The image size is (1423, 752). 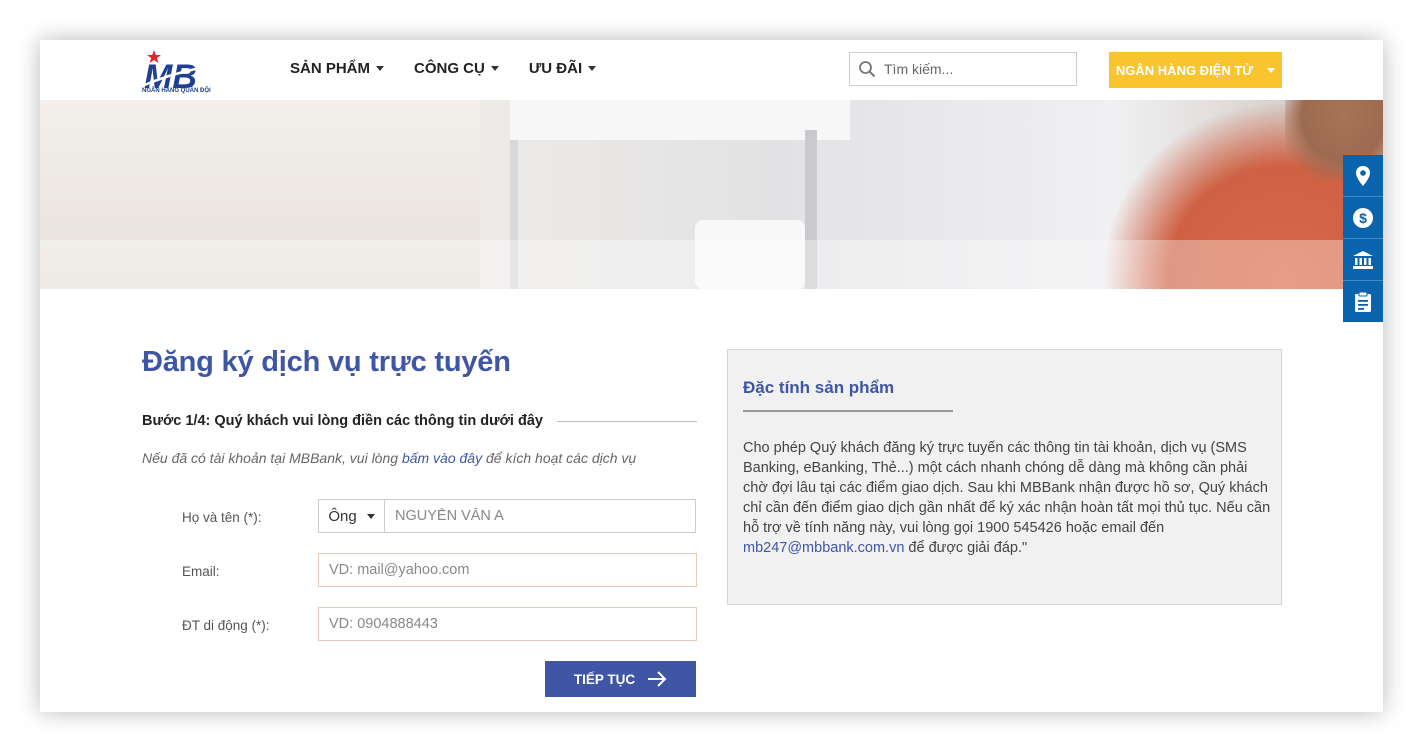 I want to click on clipboard-icon, so click(x=1363, y=301).